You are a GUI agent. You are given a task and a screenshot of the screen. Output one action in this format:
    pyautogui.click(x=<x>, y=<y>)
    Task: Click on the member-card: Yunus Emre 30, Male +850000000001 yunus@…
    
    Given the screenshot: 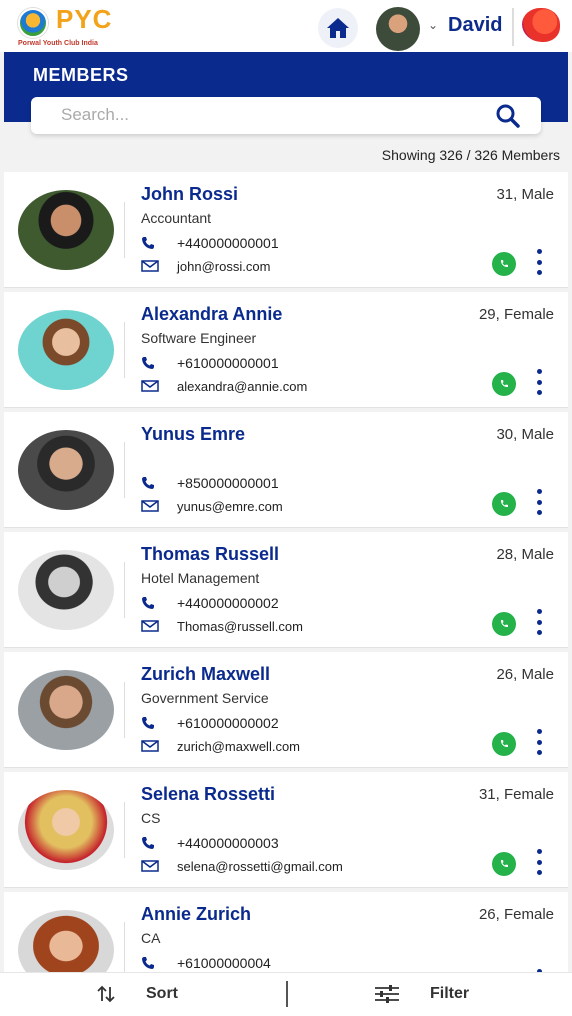 What is the action you would take?
    pyautogui.click(x=286, y=470)
    